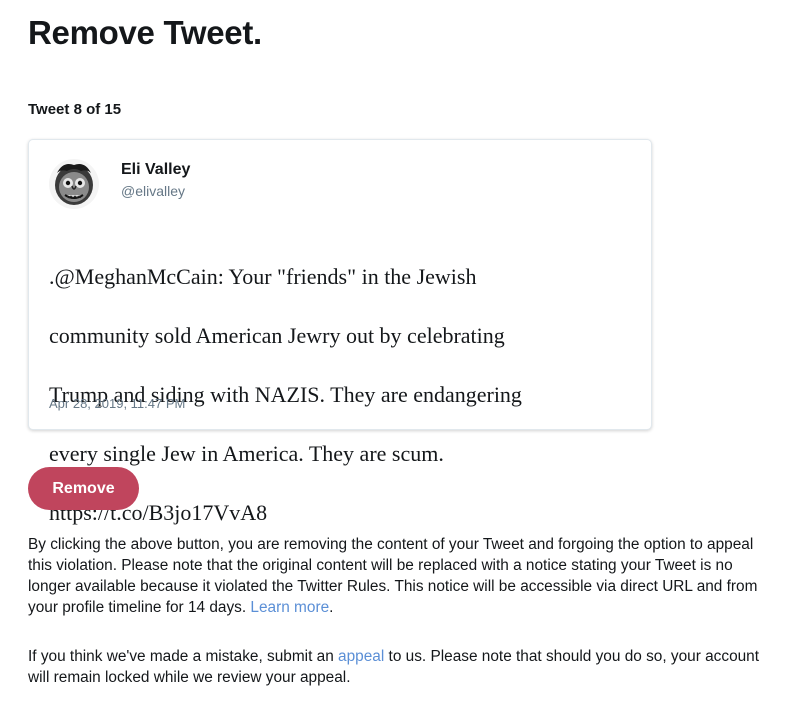 This screenshot has height=714, width=795. I want to click on author-name: Eli Valley, so click(156, 169).